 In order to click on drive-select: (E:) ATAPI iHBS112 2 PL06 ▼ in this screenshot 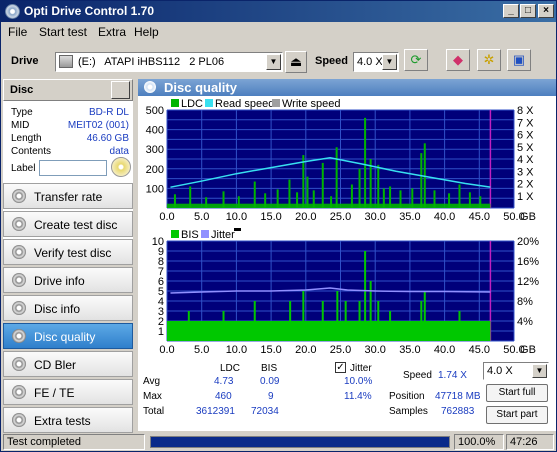, I will do `click(169, 62)`.